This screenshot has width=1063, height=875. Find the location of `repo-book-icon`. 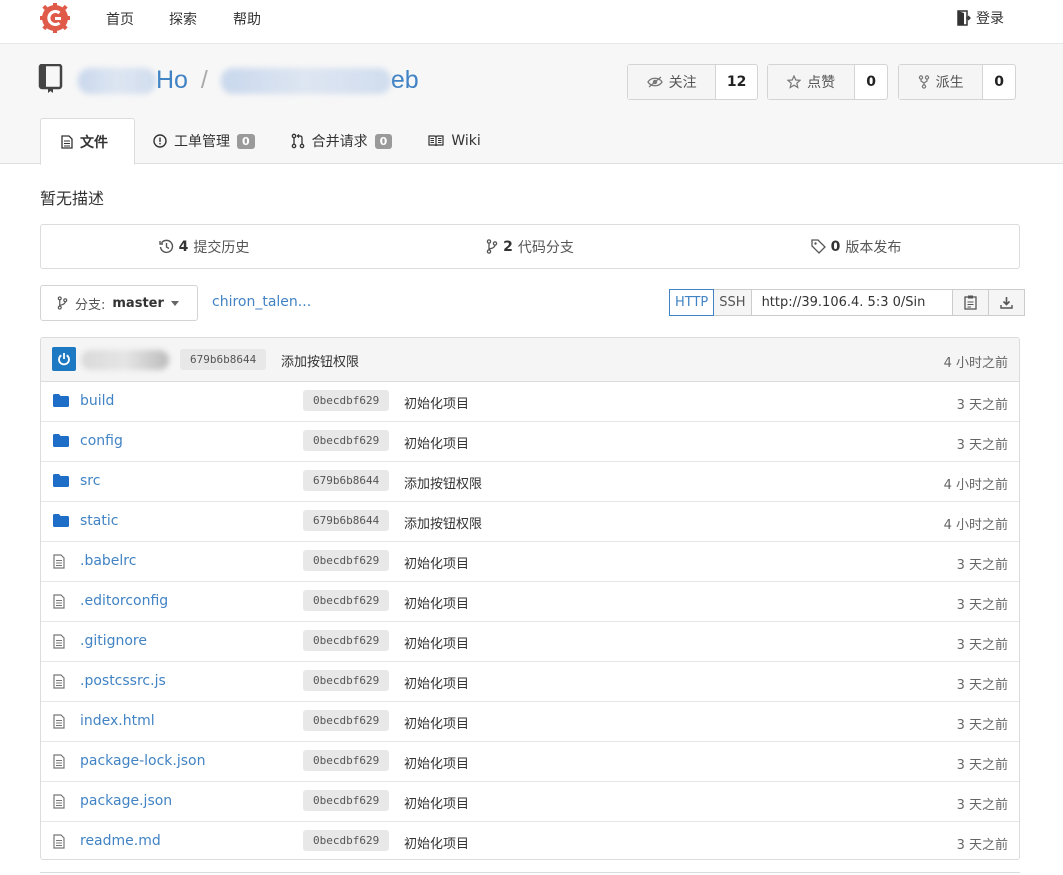

repo-book-icon is located at coordinates (50, 78).